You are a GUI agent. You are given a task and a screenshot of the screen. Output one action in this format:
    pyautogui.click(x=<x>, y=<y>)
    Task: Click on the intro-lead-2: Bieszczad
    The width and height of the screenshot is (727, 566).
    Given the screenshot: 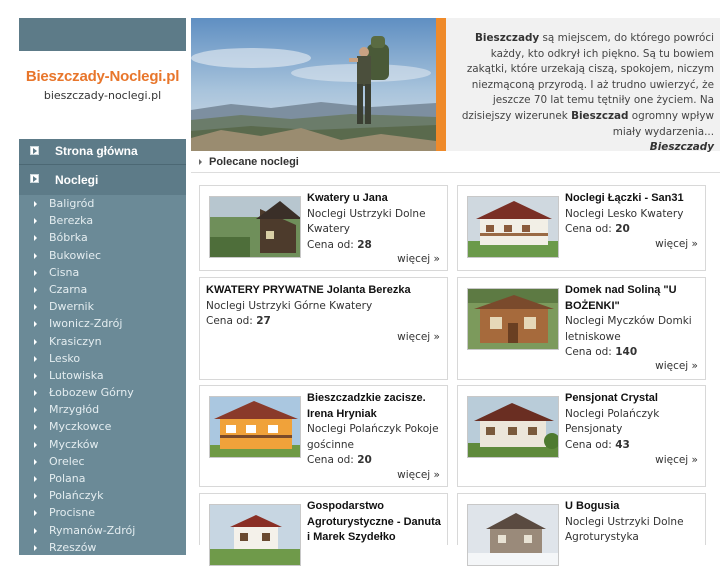 What is the action you would take?
    pyautogui.click(x=600, y=115)
    